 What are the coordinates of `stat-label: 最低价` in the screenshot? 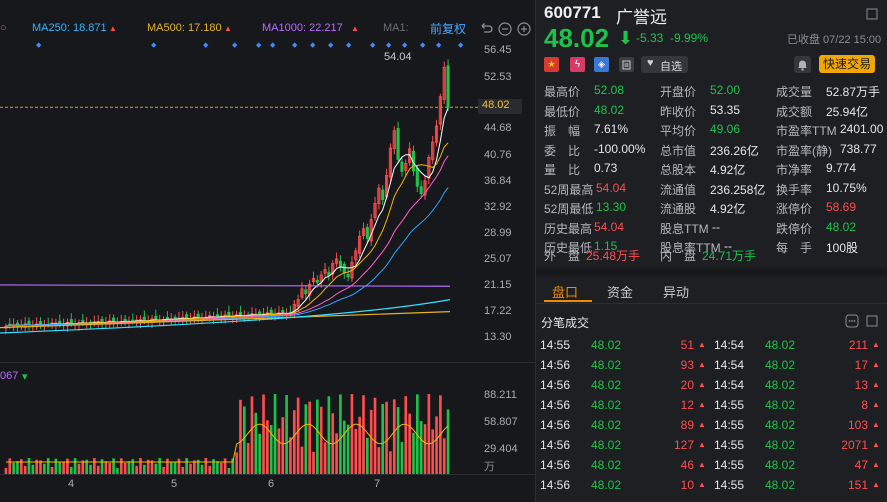 It's located at (562, 111).